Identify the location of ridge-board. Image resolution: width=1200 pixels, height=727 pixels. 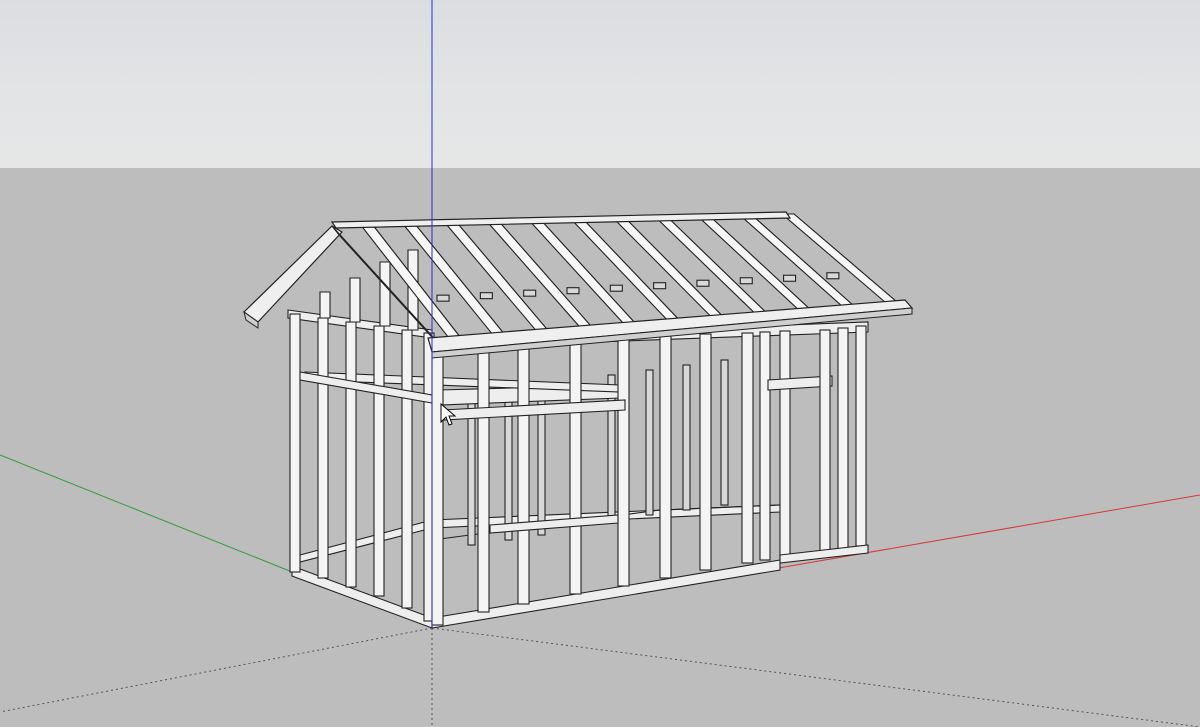
(561, 220).